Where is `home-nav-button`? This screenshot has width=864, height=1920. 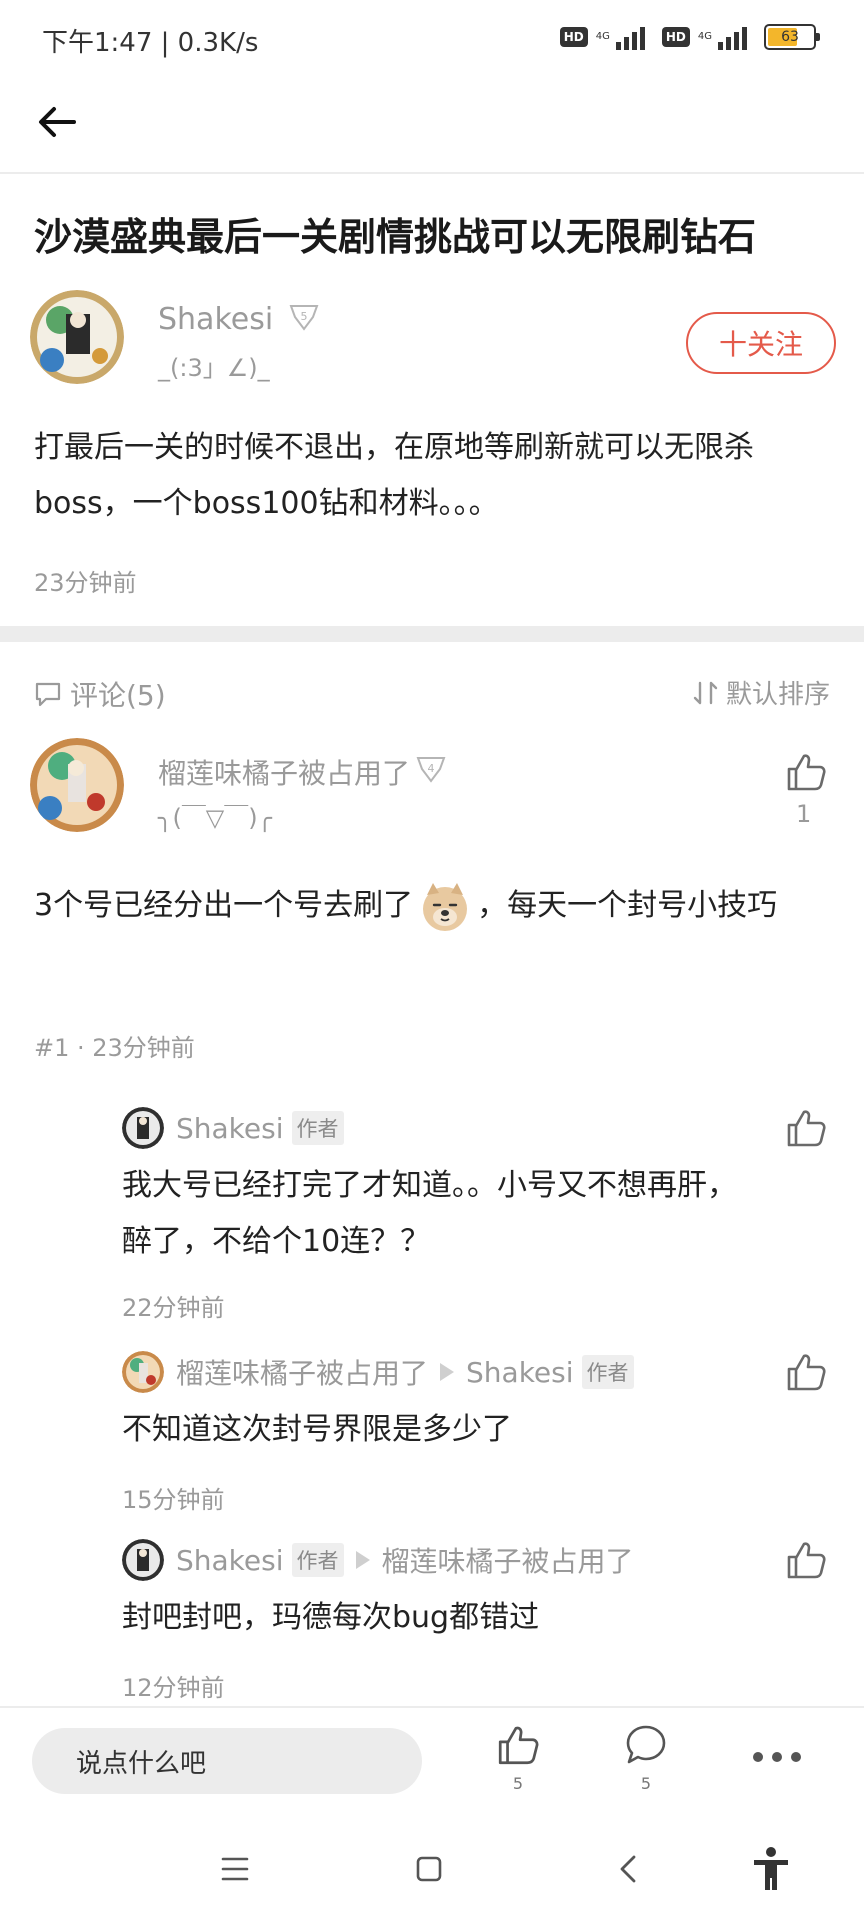 home-nav-button is located at coordinates (429, 1869).